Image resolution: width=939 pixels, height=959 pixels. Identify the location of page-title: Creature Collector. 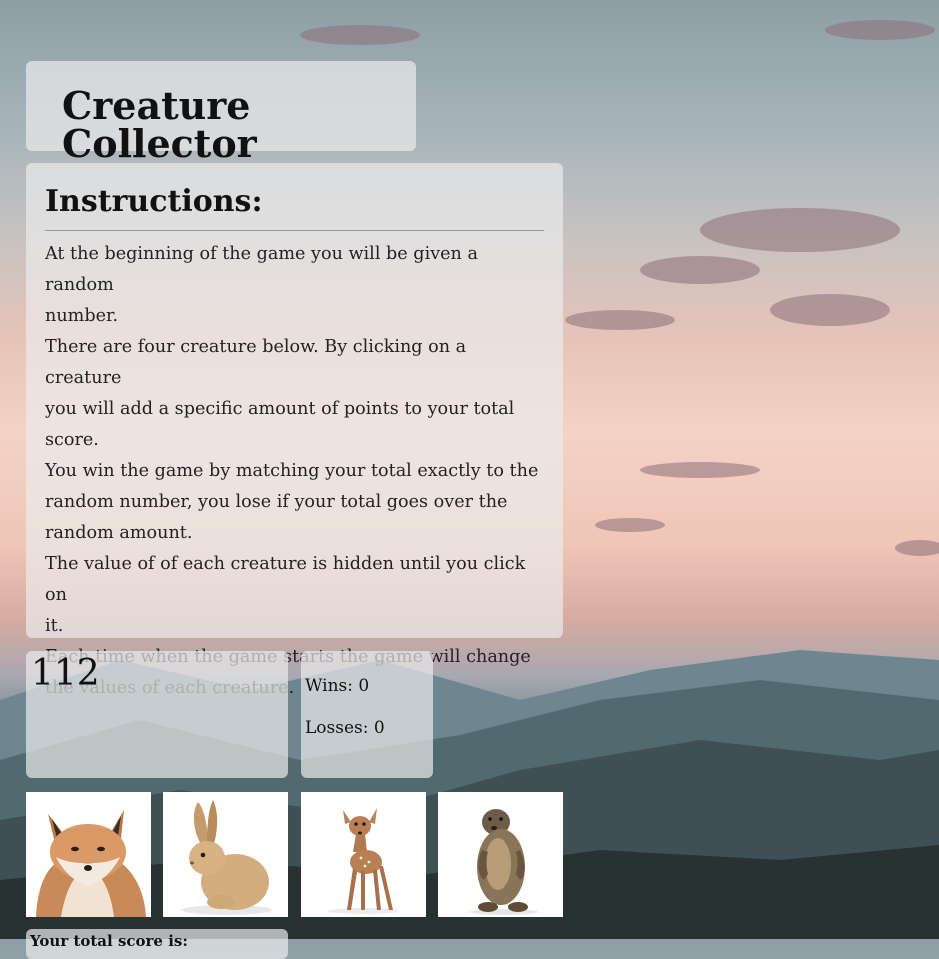
(159, 124).